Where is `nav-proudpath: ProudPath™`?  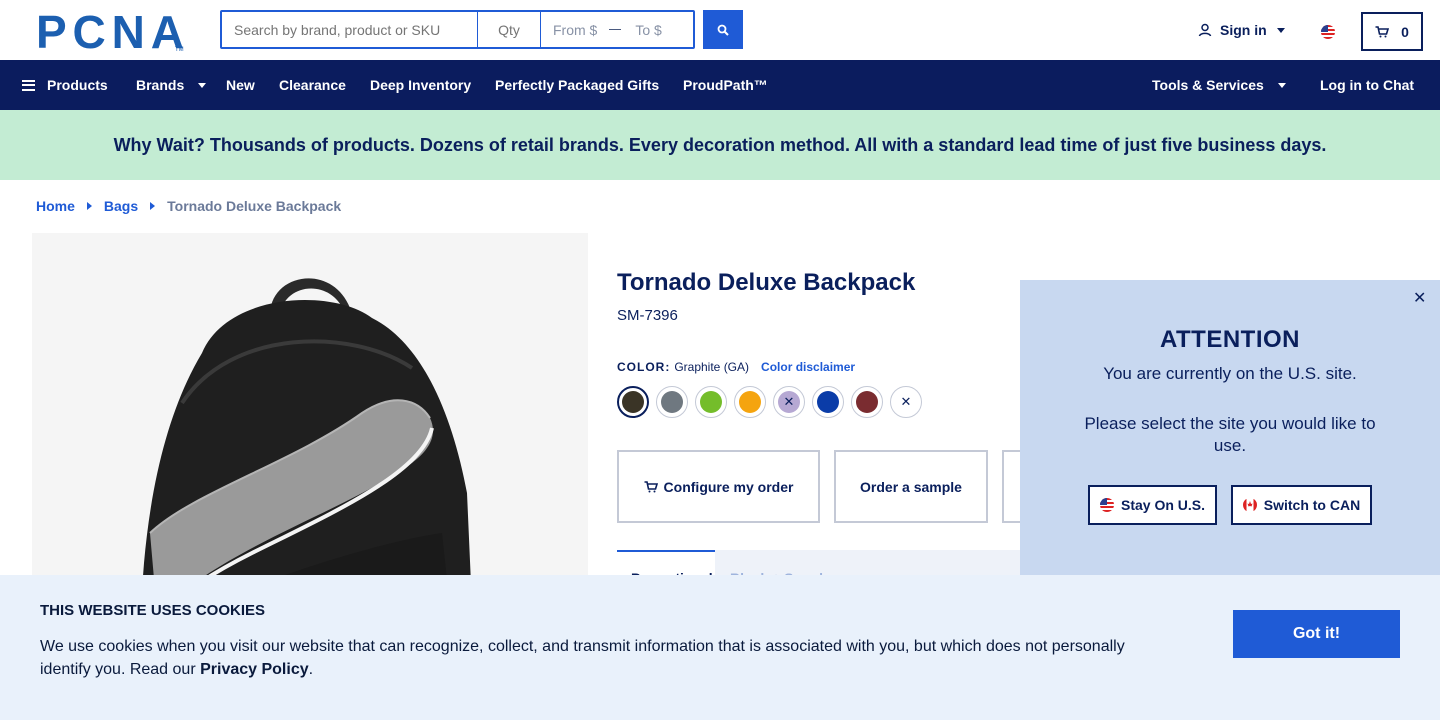 nav-proudpath: ProudPath™ is located at coordinates (725, 85).